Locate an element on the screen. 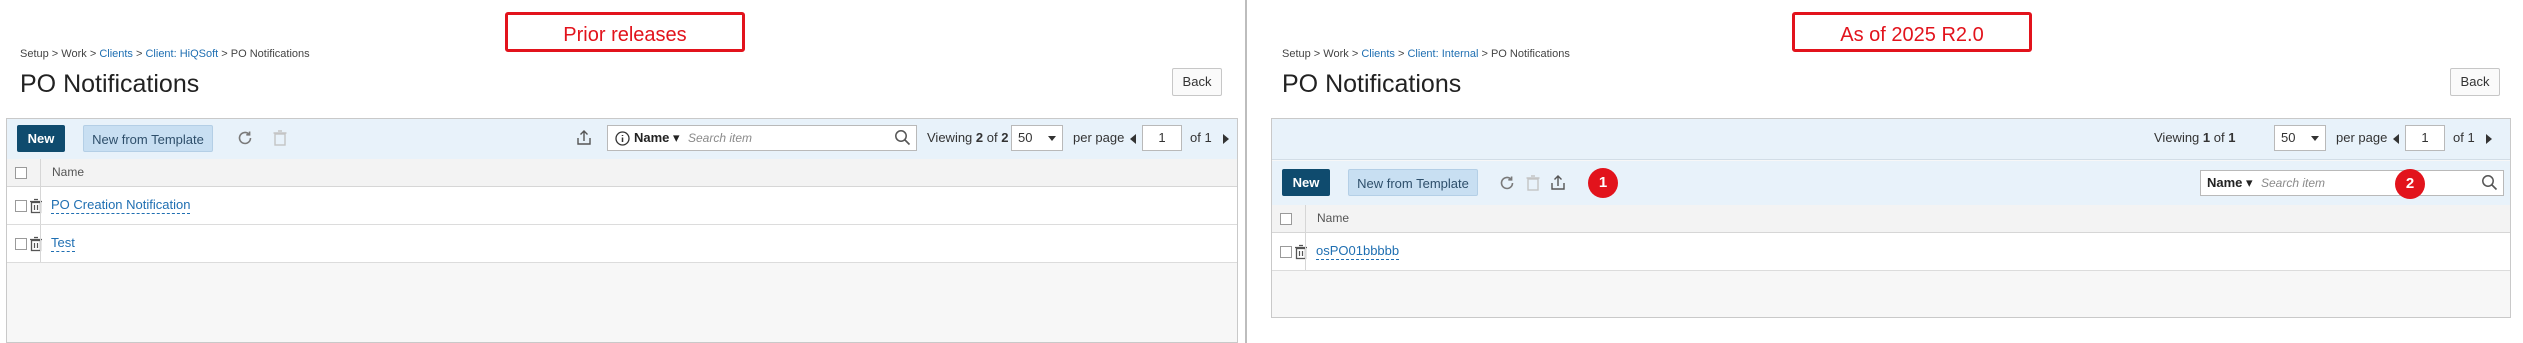  breadcrumb-client: Client: Internal is located at coordinates (1442, 54).